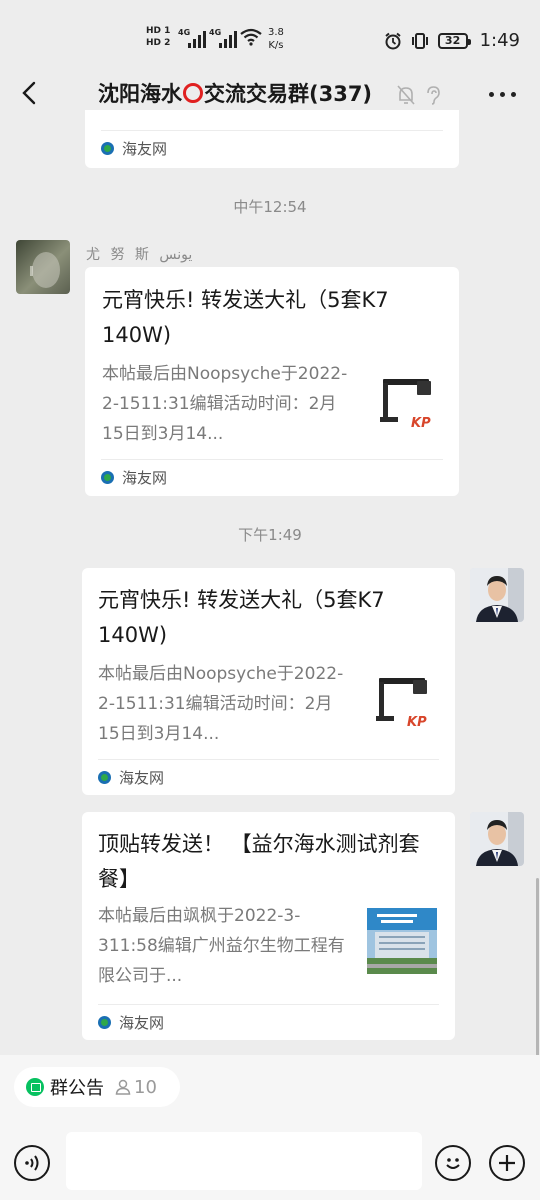 The height and width of the screenshot is (1200, 540). Describe the element at coordinates (270, 207) in the screenshot. I see `timestamp: 中午12:54` at that location.